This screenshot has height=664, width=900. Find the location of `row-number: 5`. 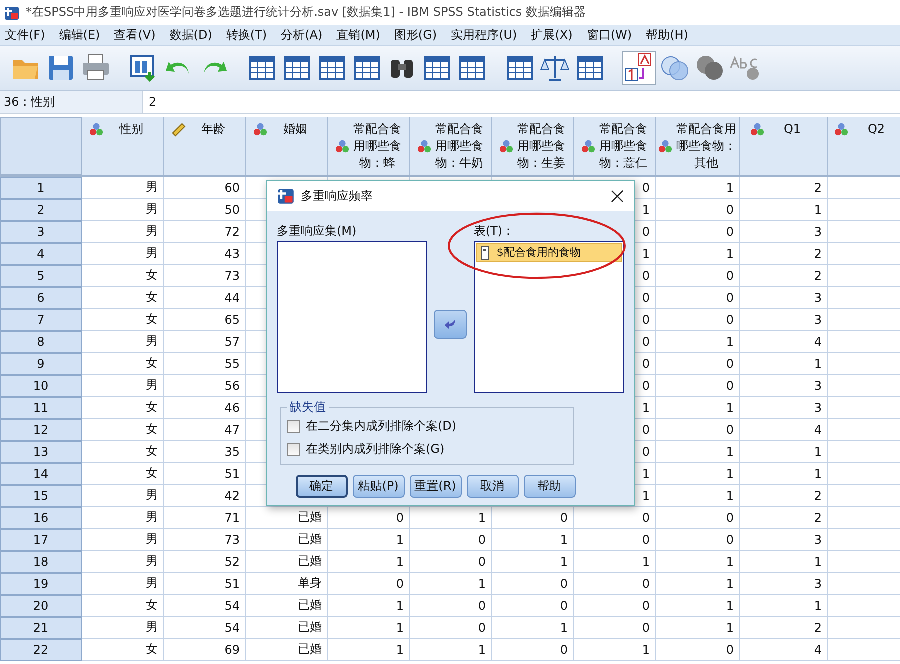

row-number: 5 is located at coordinates (41, 276).